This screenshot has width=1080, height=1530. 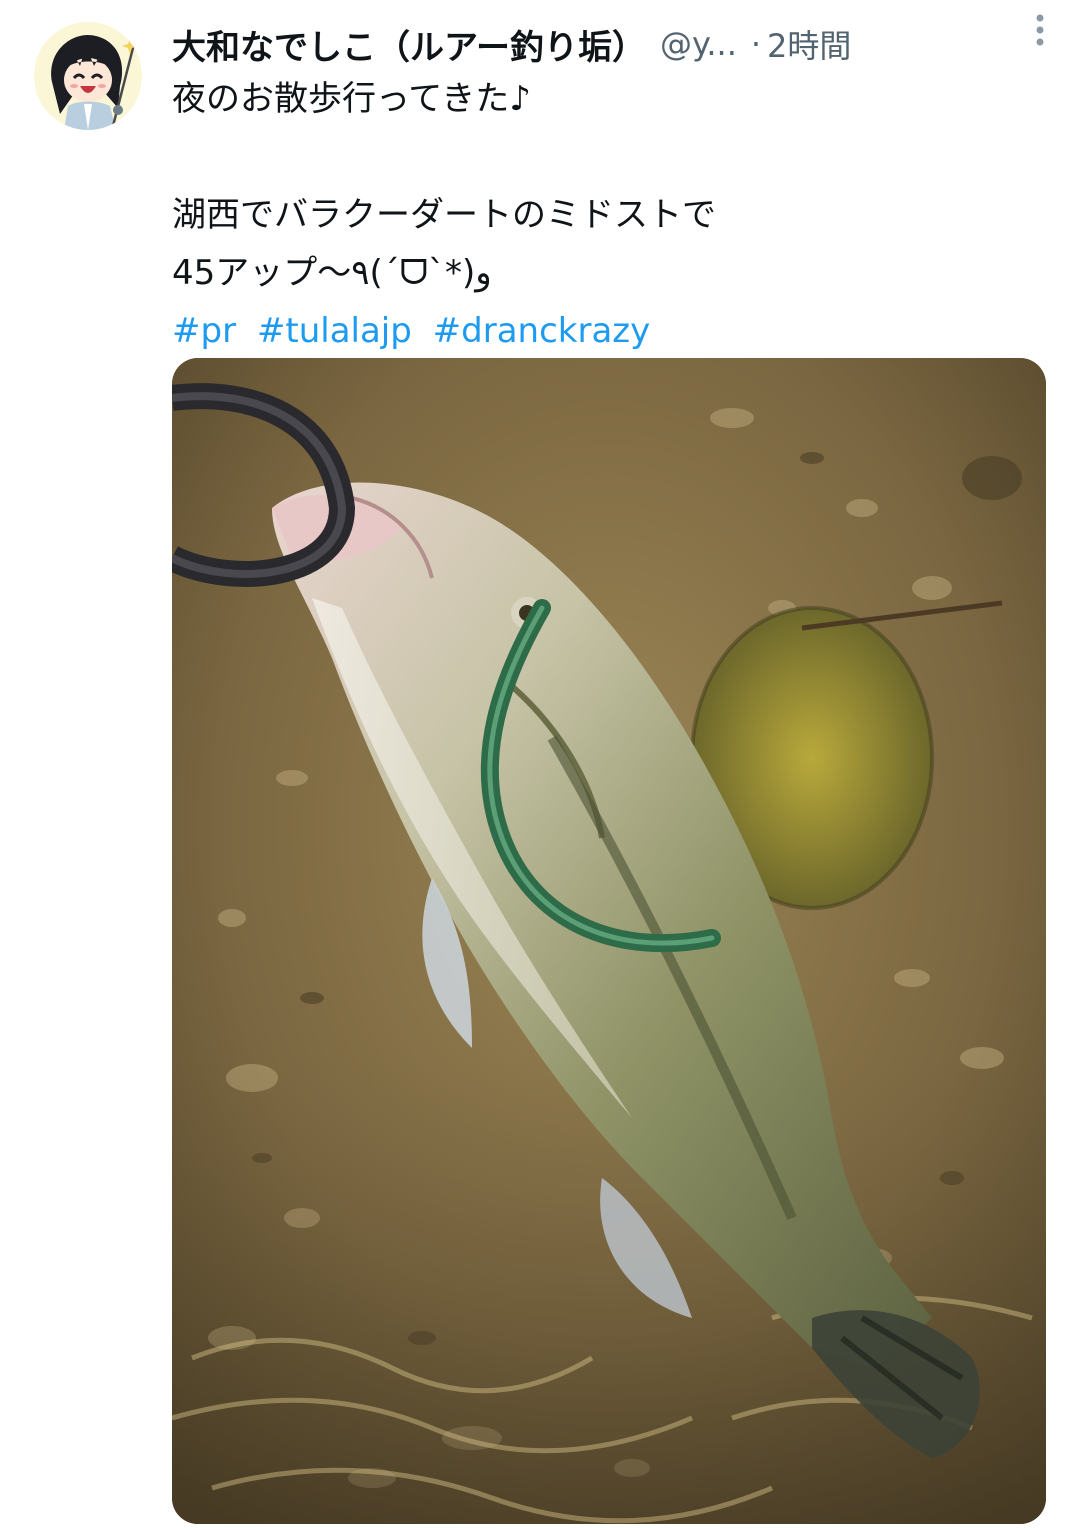 What do you see at coordinates (334, 331) in the screenshot?
I see `hashtag-link: #tulalajp` at bounding box center [334, 331].